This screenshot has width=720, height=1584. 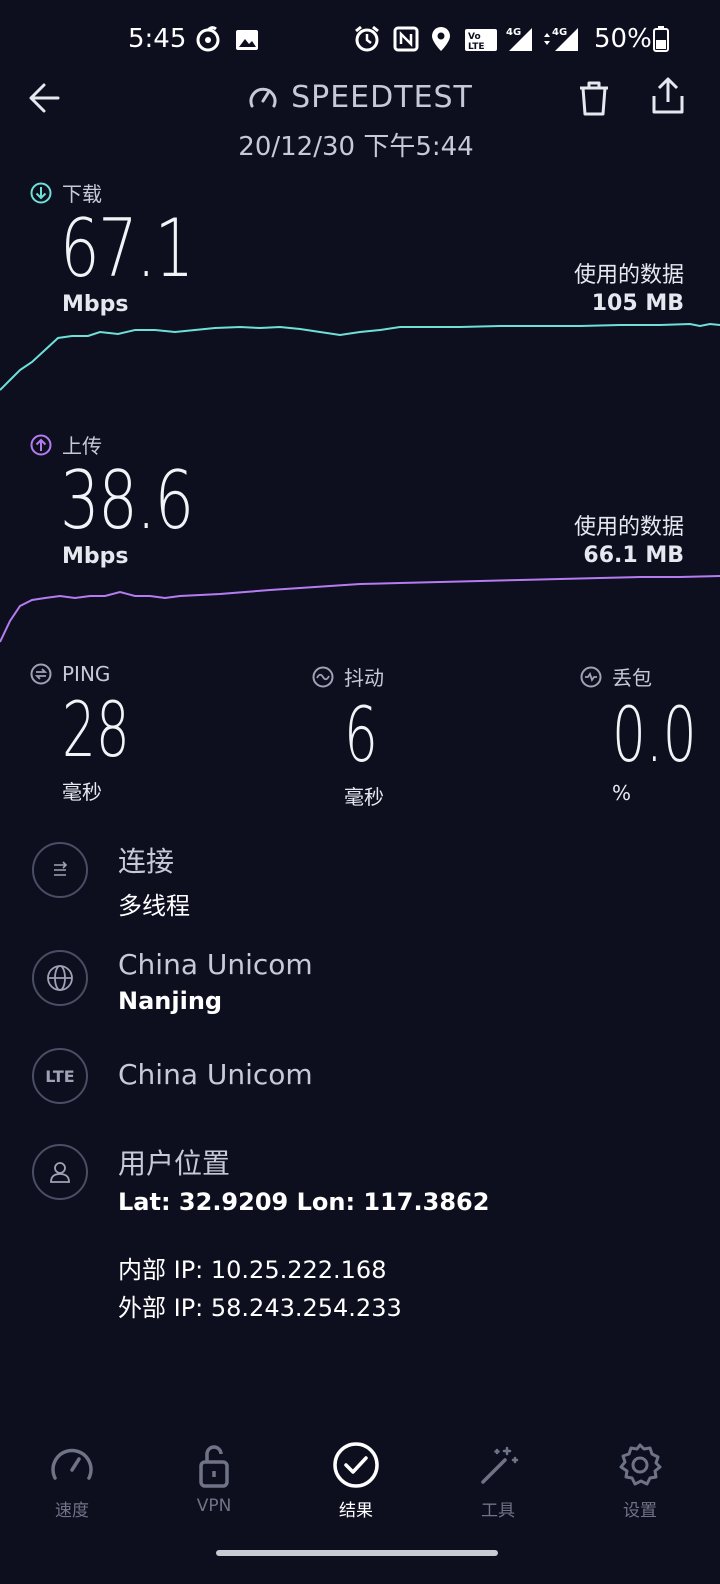 What do you see at coordinates (594, 98) in the screenshot?
I see `trash-icon` at bounding box center [594, 98].